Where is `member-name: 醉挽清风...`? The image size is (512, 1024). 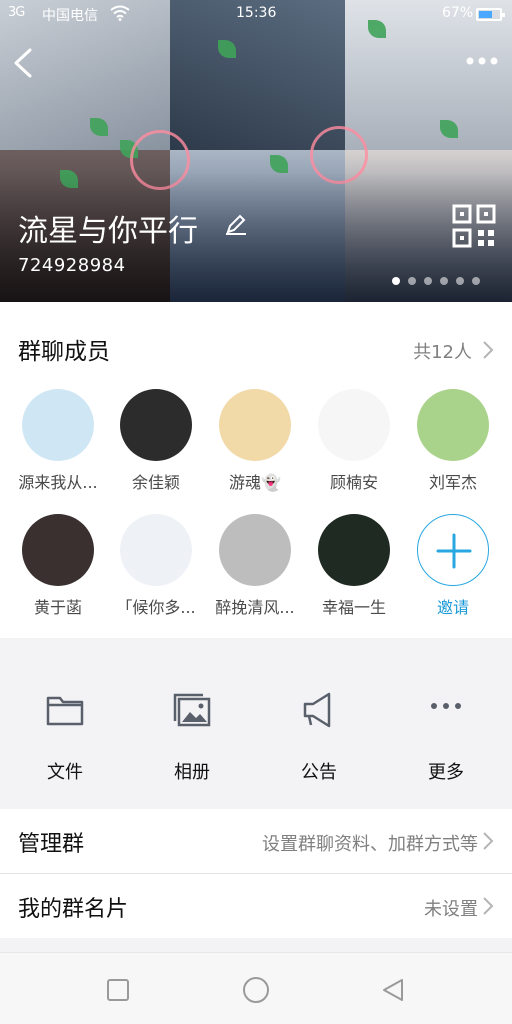 member-name: 醉挽清风... is located at coordinates (255, 607).